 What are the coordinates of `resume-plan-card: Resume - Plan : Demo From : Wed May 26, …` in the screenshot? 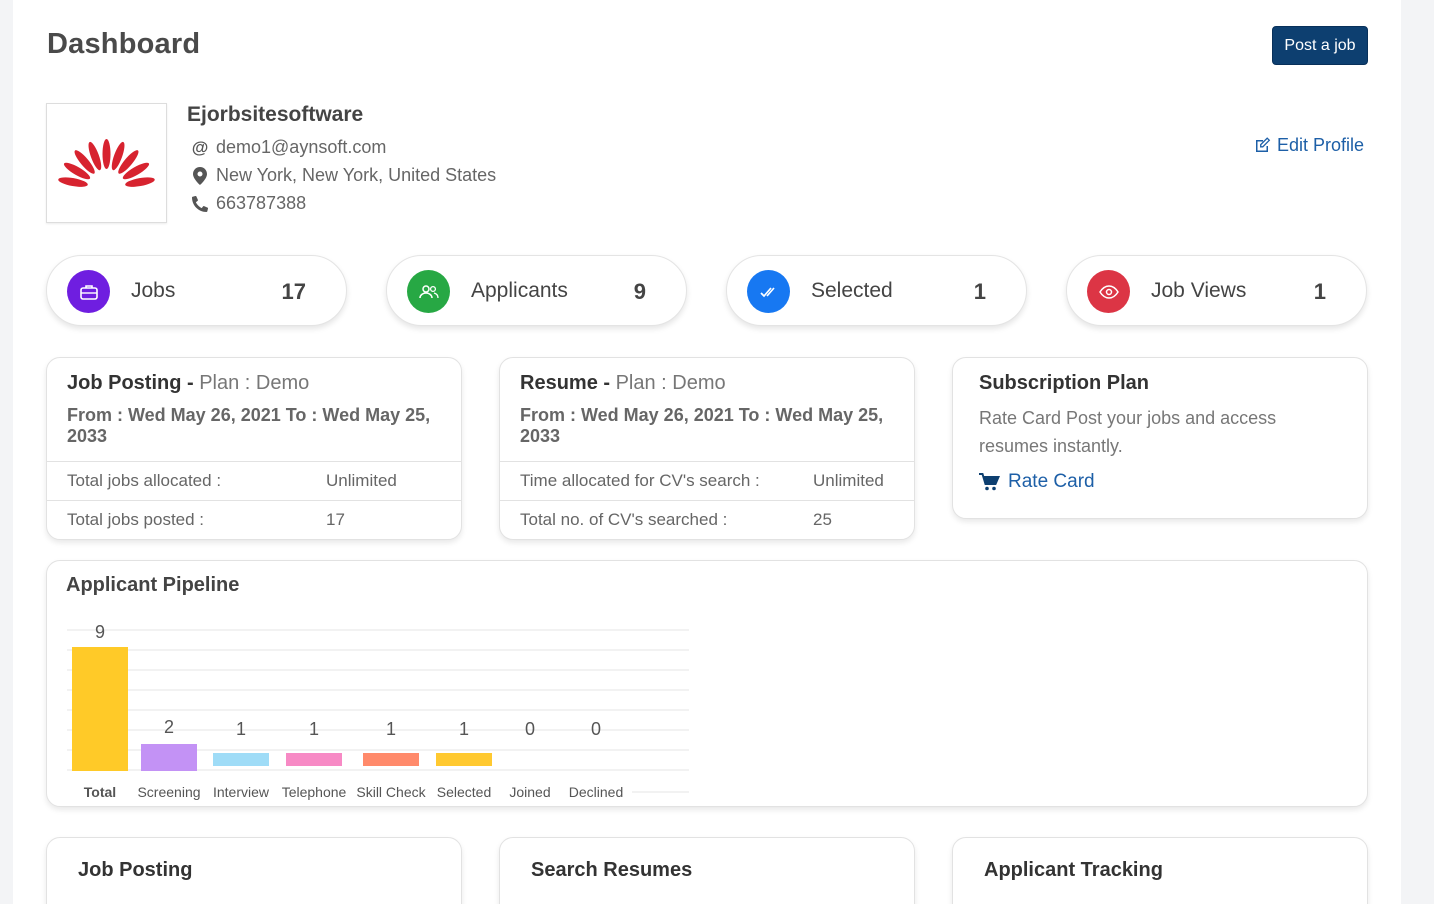 It's located at (707, 448).